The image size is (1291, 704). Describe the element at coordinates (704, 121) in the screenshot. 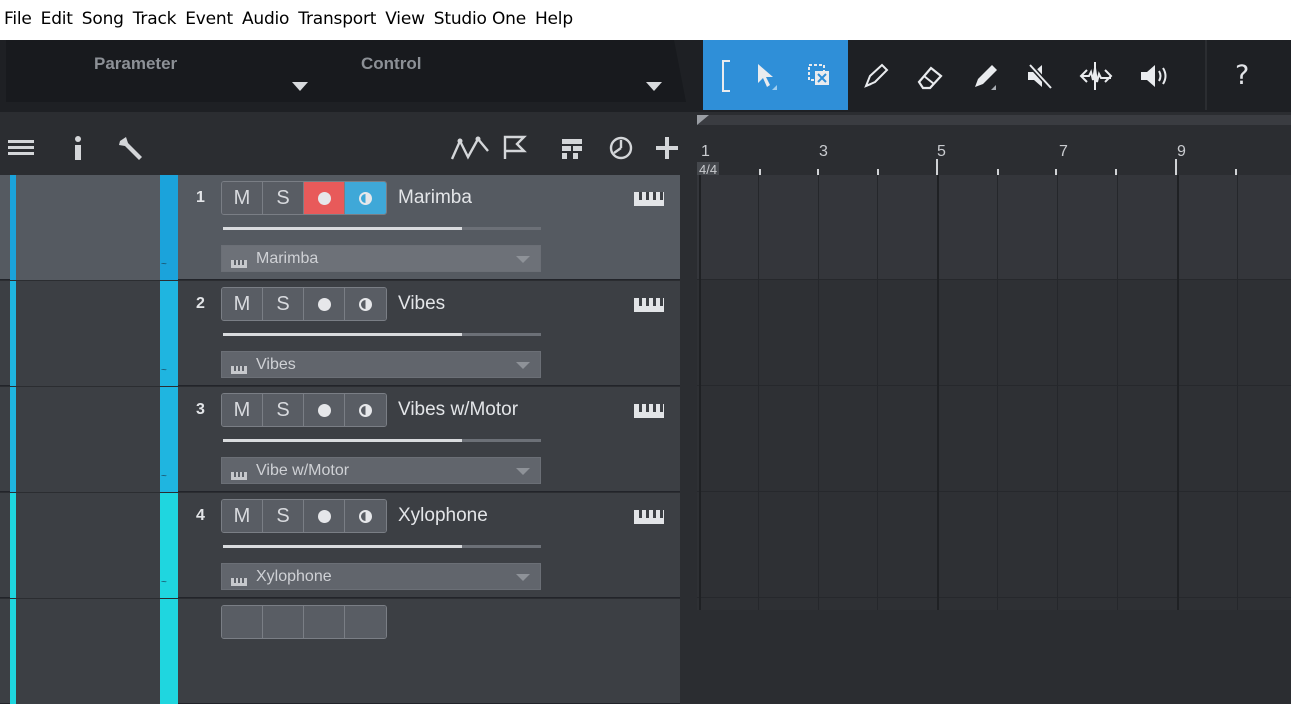

I see `song-start-marker-icon` at that location.